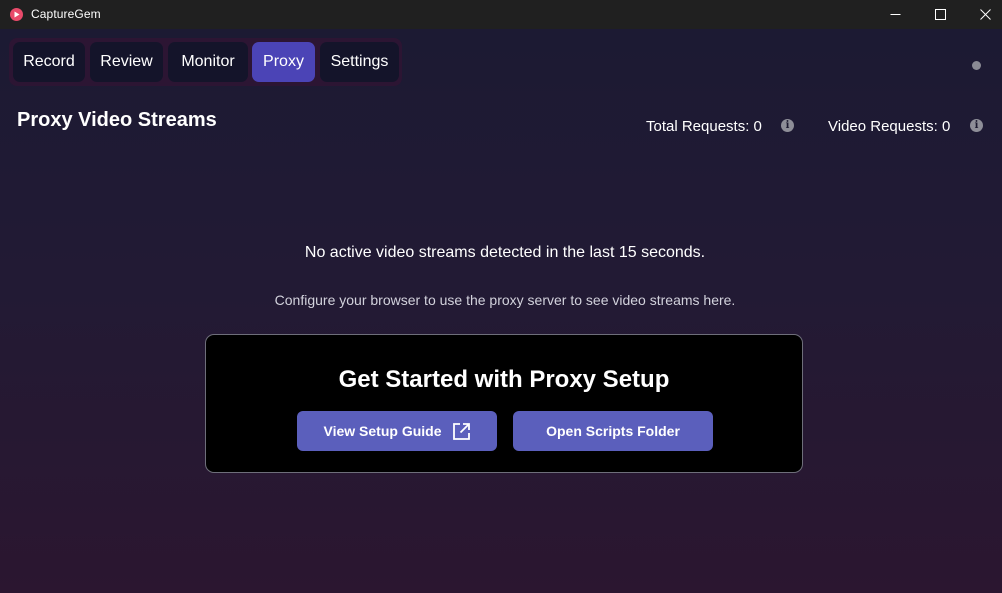  Describe the element at coordinates (16, 14) in the screenshot. I see `app-logo-icon` at that location.